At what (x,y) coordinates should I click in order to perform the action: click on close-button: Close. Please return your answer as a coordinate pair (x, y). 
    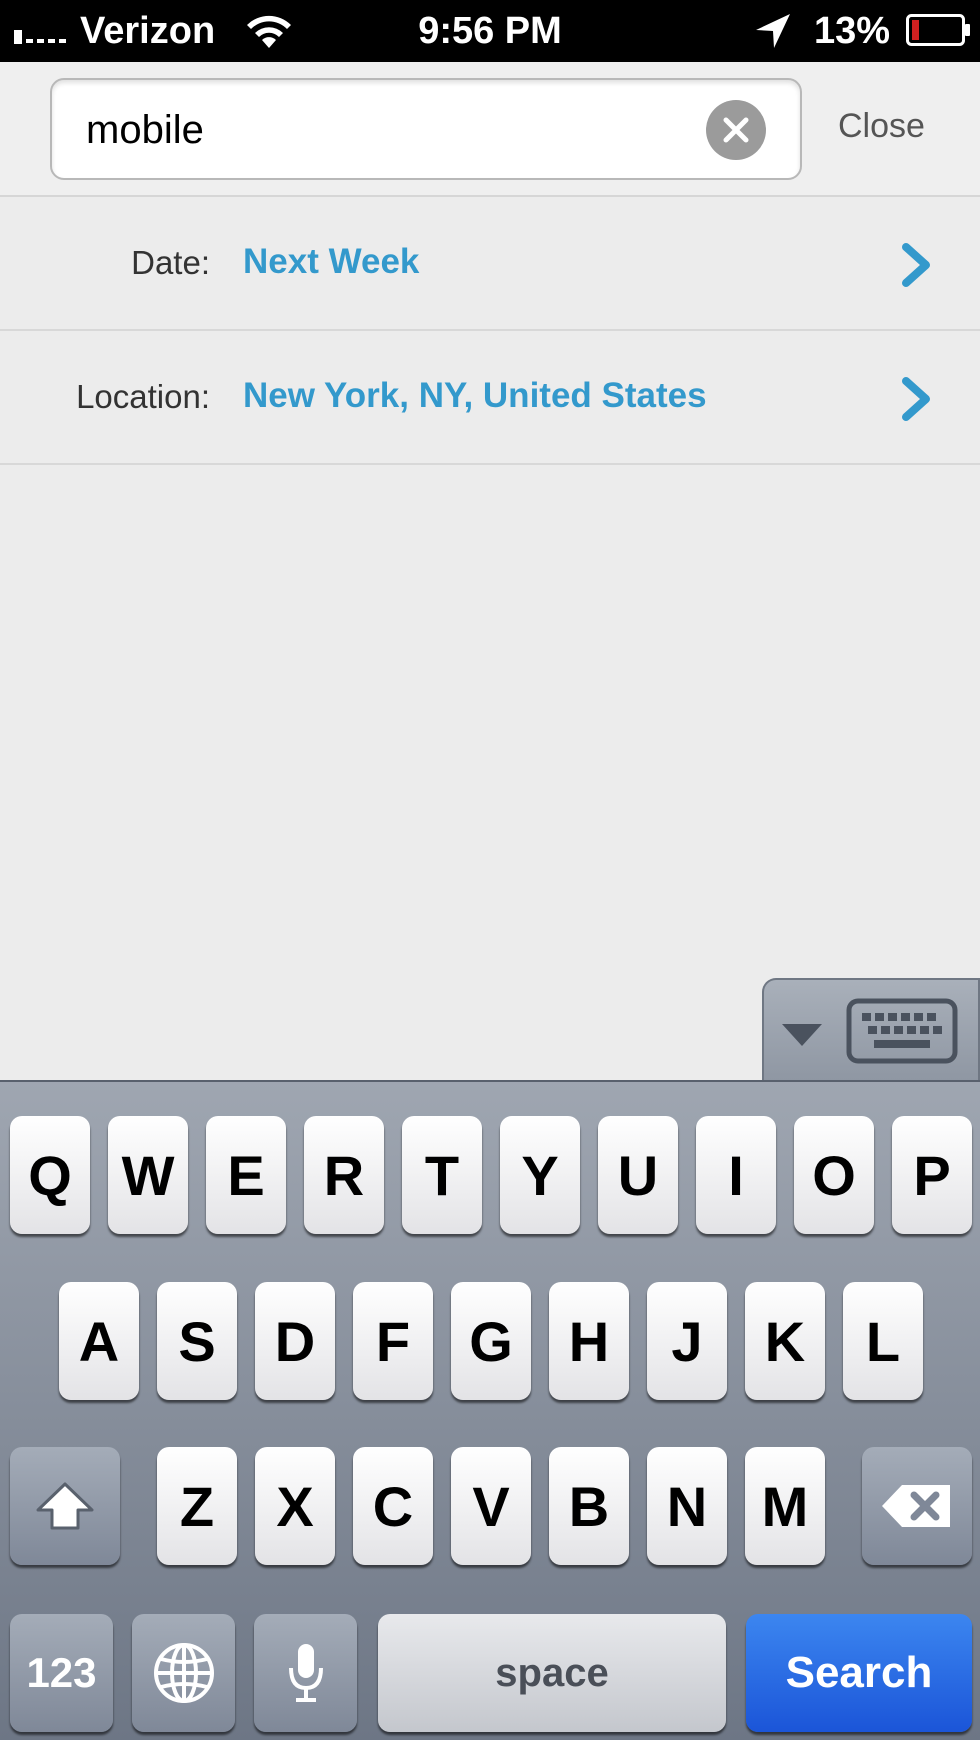
    Looking at the image, I should click on (881, 126).